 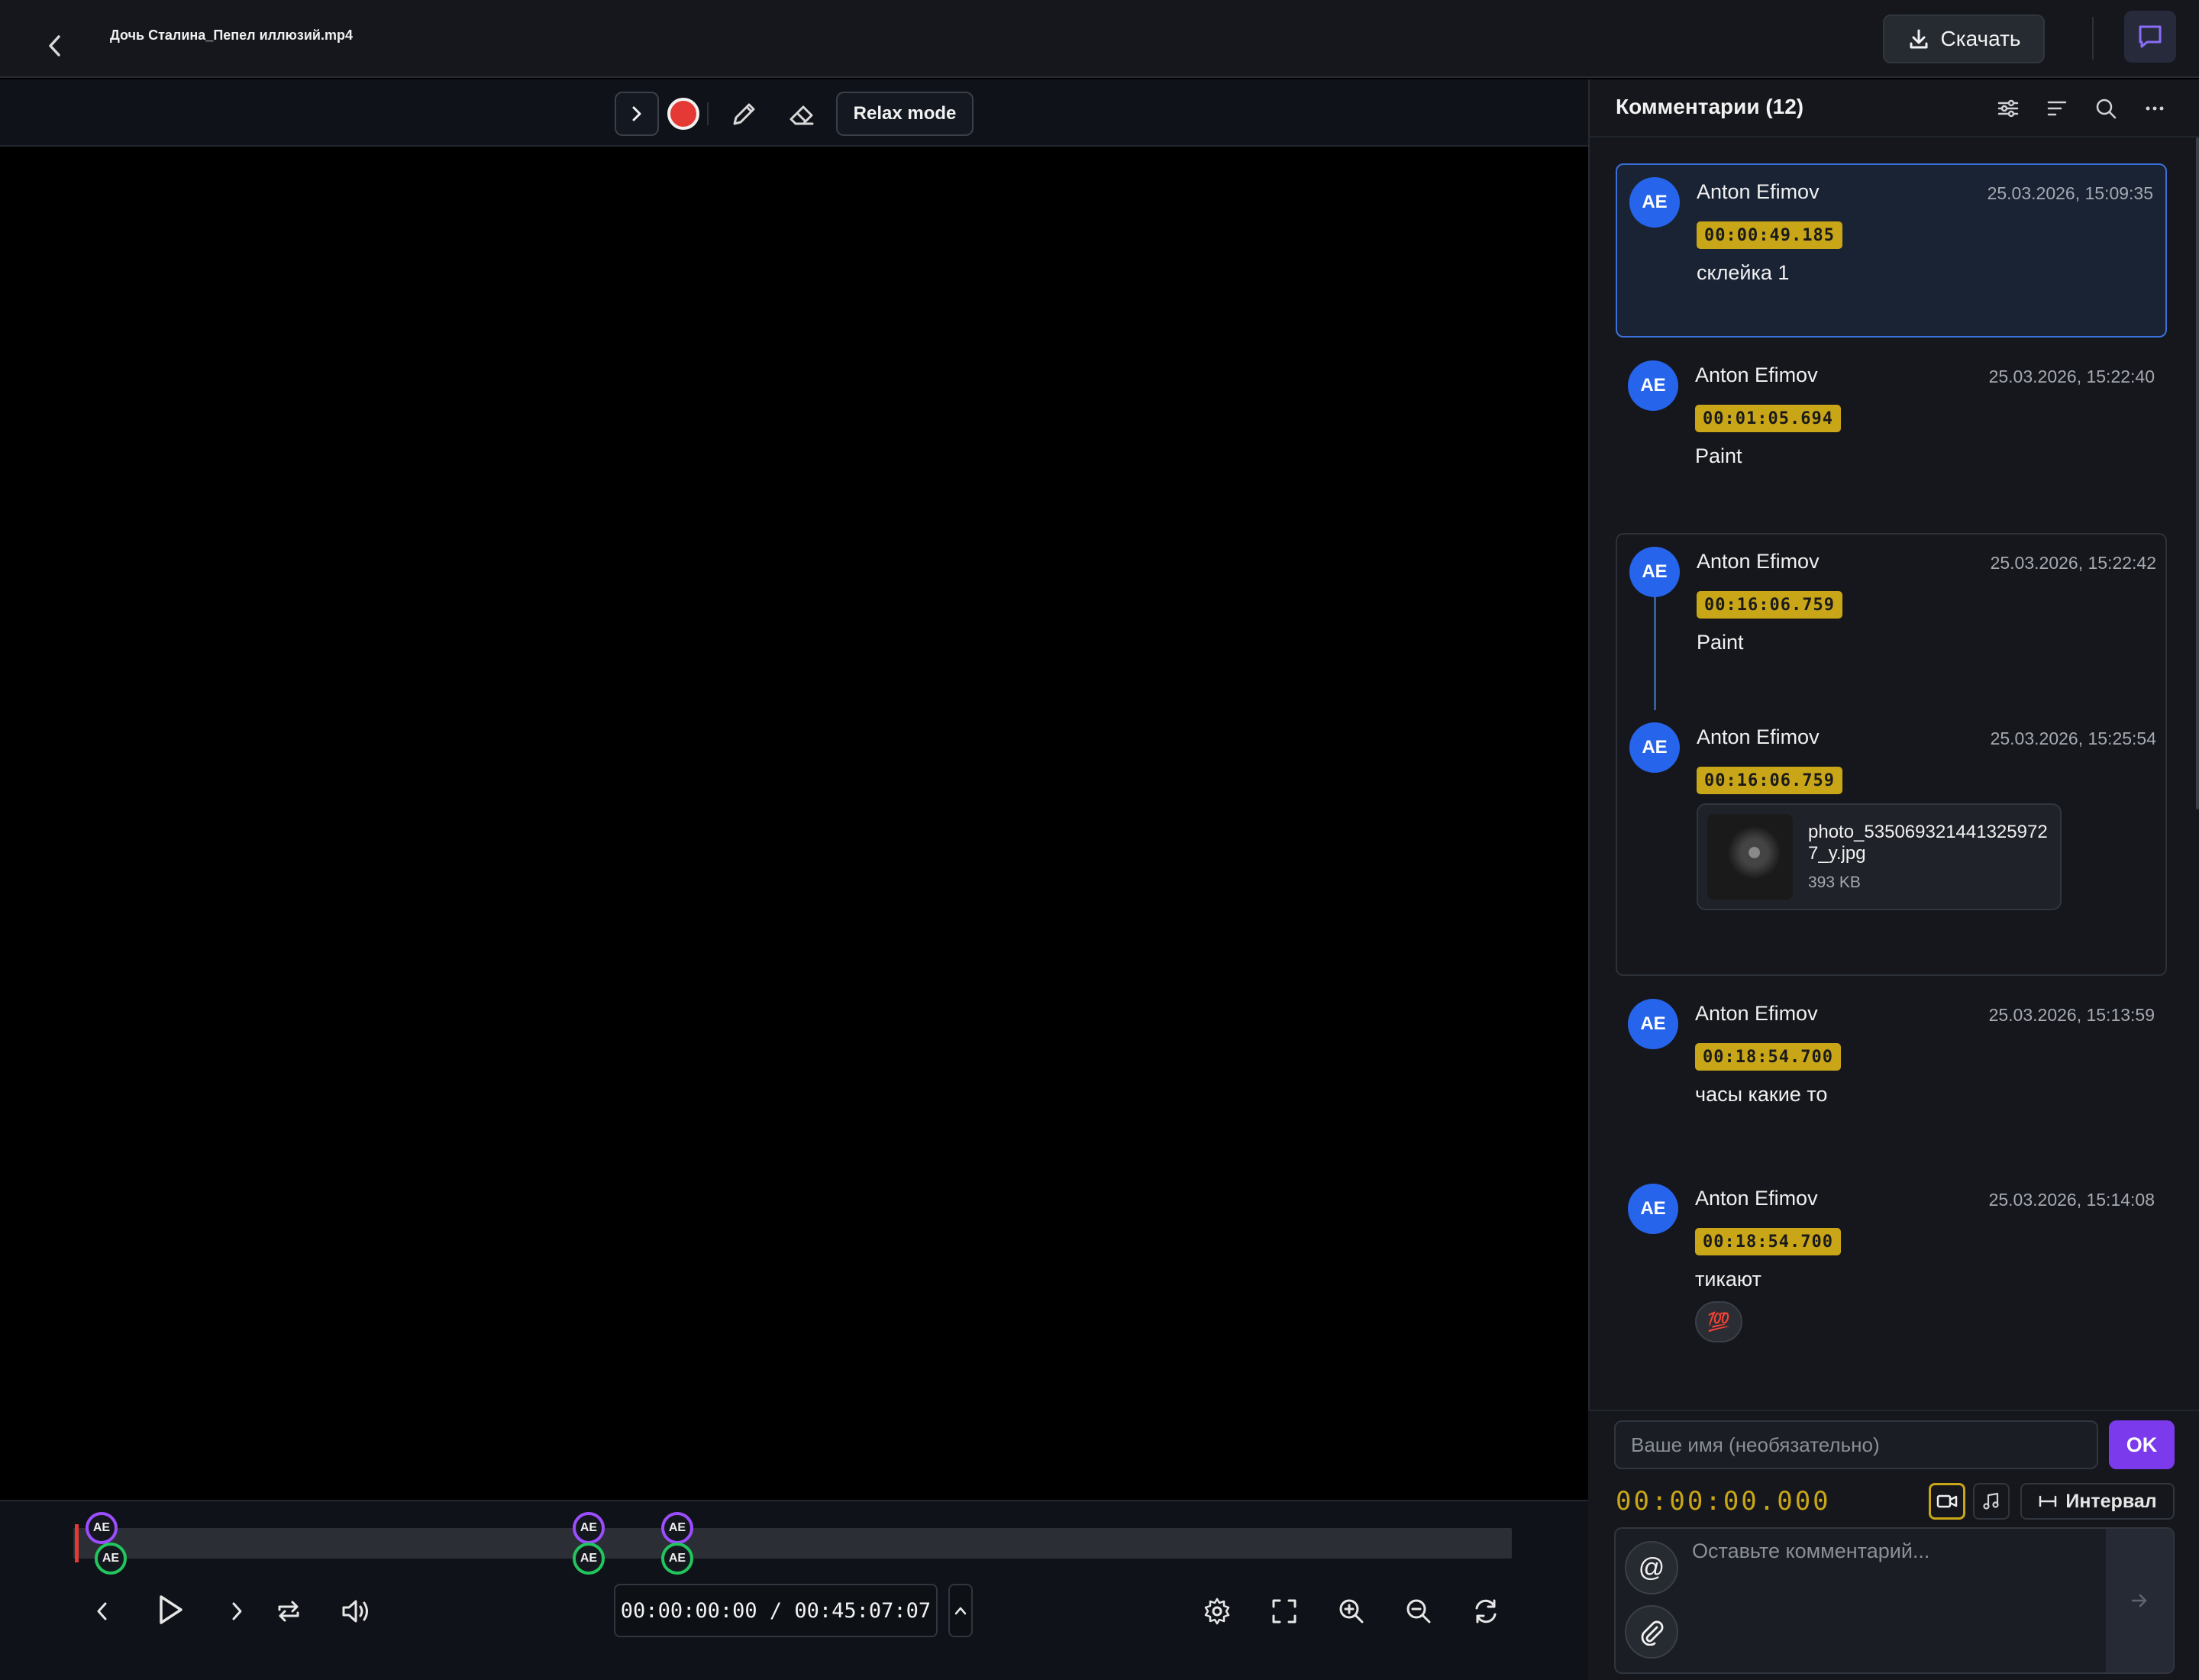 What do you see at coordinates (2111, 1501) in the screenshot?
I see `interval-label: Интервал` at bounding box center [2111, 1501].